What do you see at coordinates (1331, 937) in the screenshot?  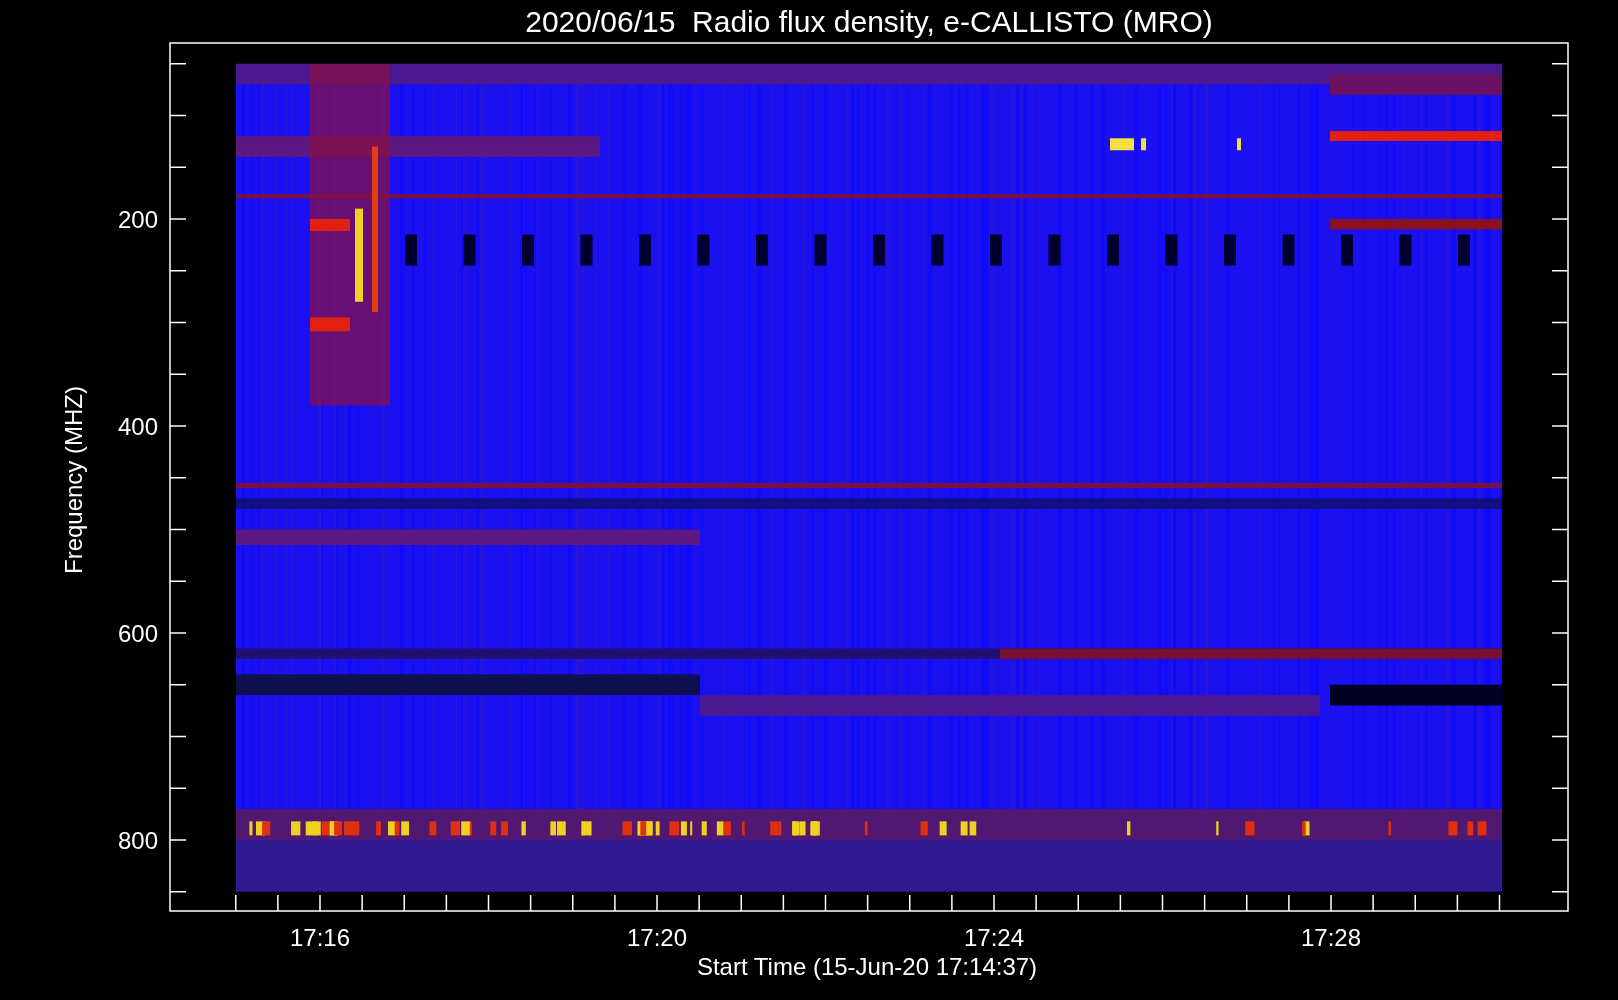 I see `tick-label: 17:28` at bounding box center [1331, 937].